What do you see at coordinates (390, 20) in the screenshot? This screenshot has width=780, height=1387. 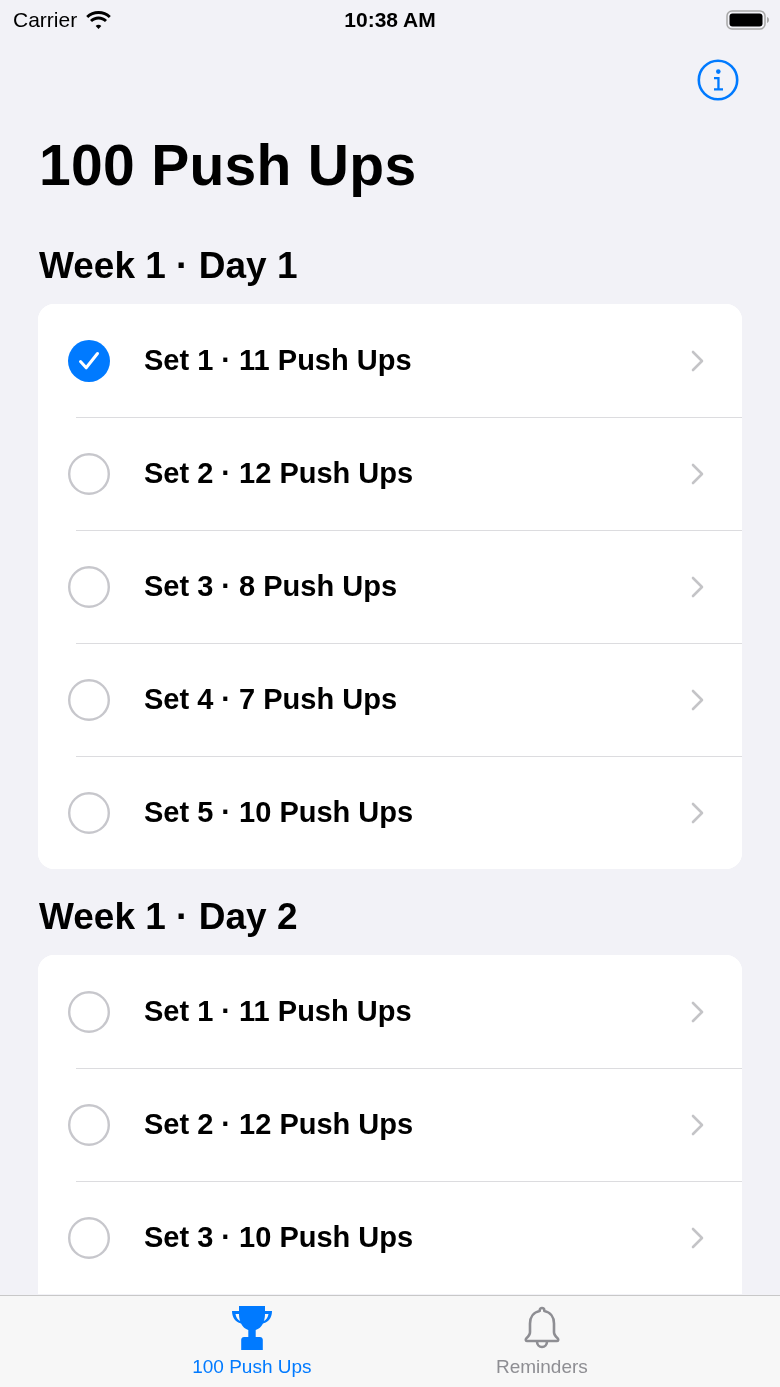 I see `status-time: 10:38 AM` at bounding box center [390, 20].